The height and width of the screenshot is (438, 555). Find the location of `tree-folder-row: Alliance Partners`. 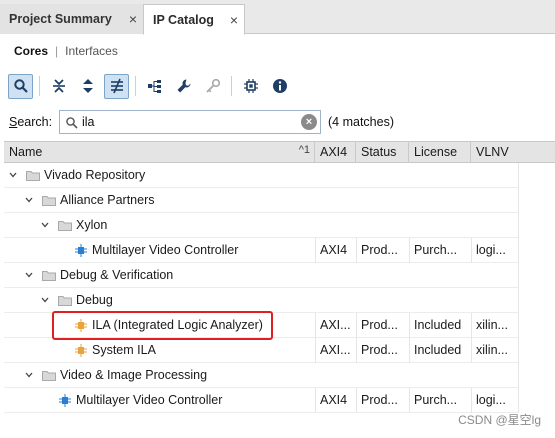

tree-folder-row: Alliance Partners is located at coordinates (261, 200).